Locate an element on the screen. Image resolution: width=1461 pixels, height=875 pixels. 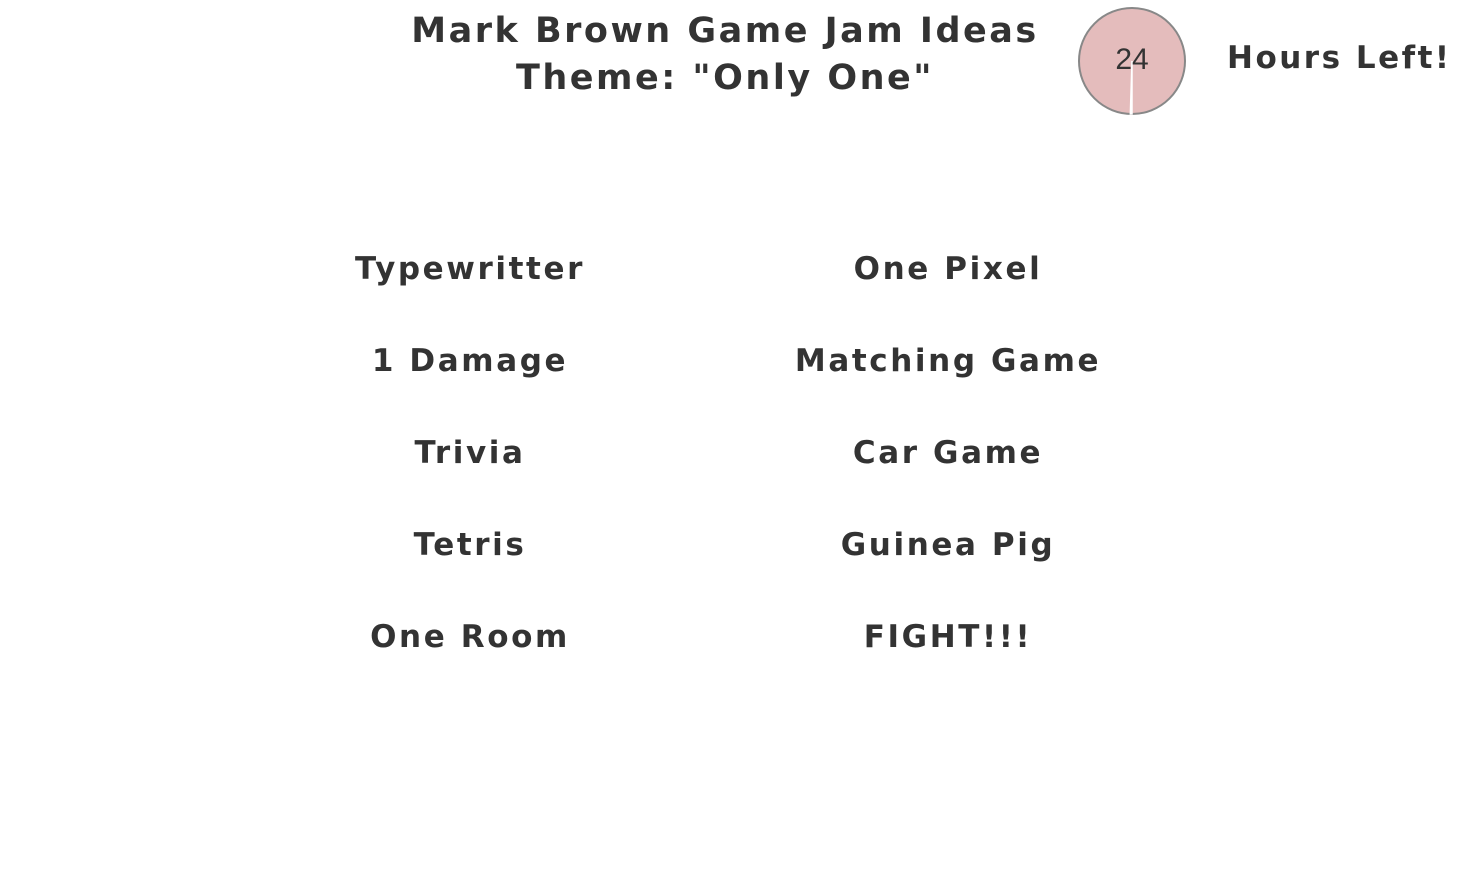
idea-item: FIGHT!!! is located at coordinates (948, 637).